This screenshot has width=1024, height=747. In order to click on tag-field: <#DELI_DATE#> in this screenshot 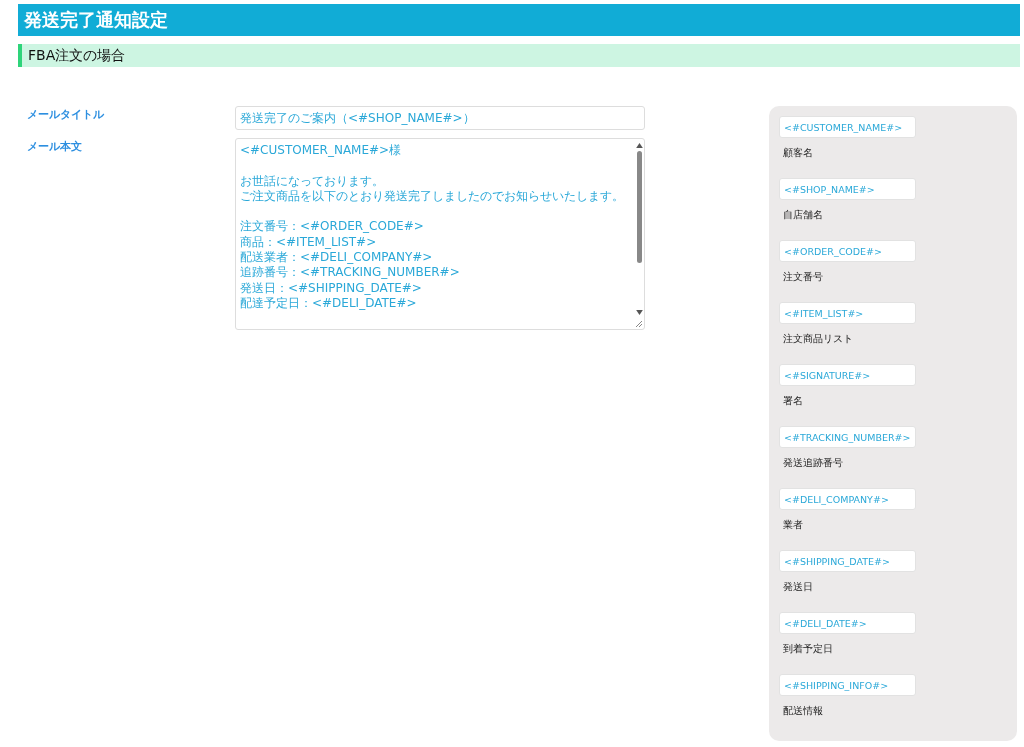, I will do `click(847, 623)`.